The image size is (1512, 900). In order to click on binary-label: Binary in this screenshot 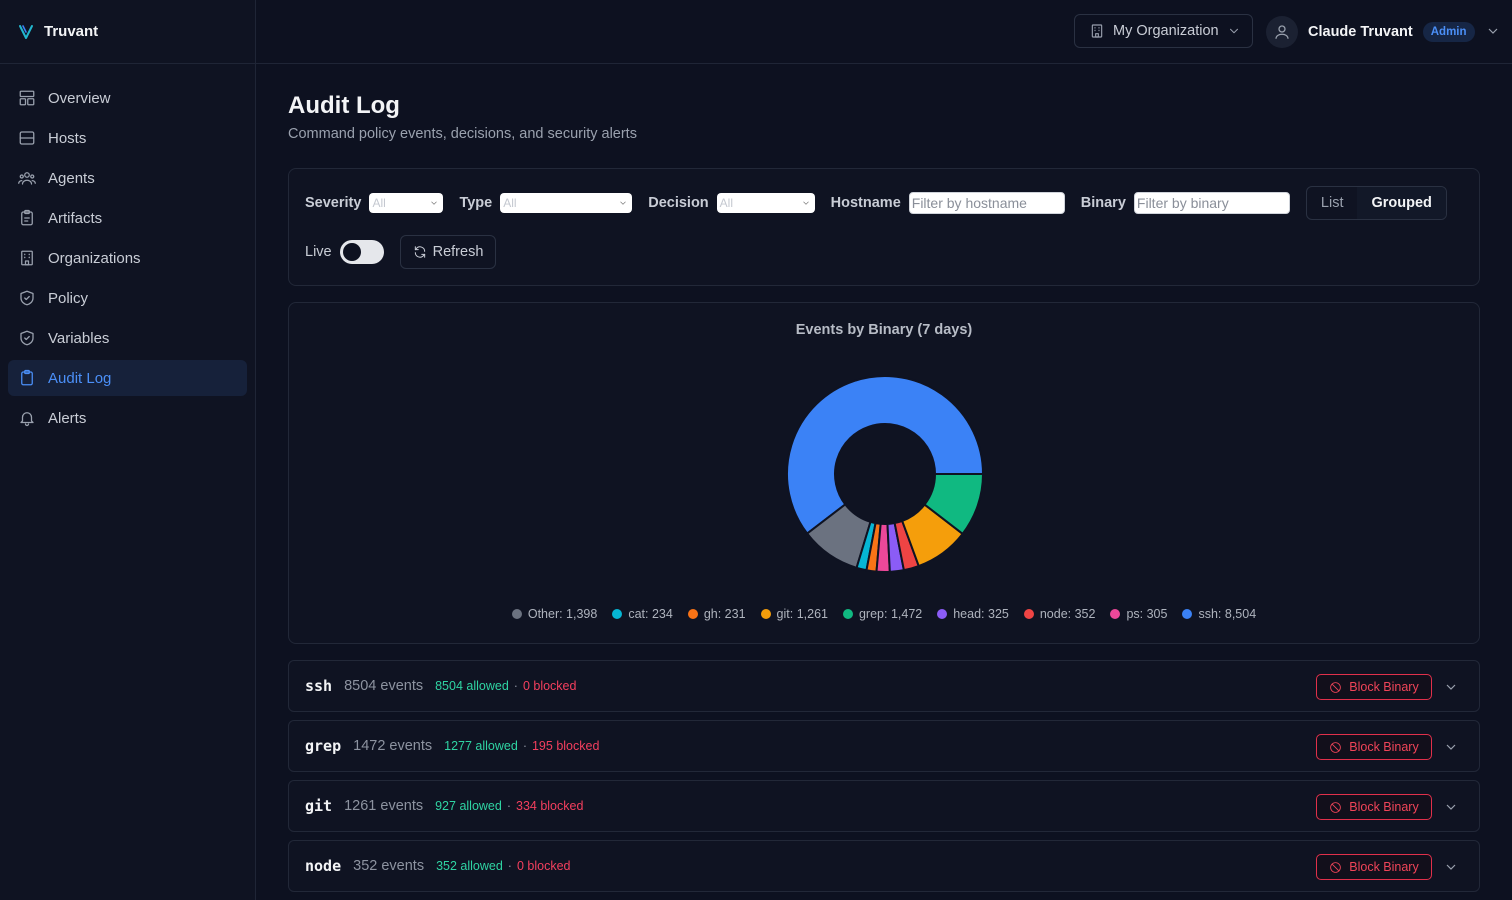, I will do `click(1103, 203)`.